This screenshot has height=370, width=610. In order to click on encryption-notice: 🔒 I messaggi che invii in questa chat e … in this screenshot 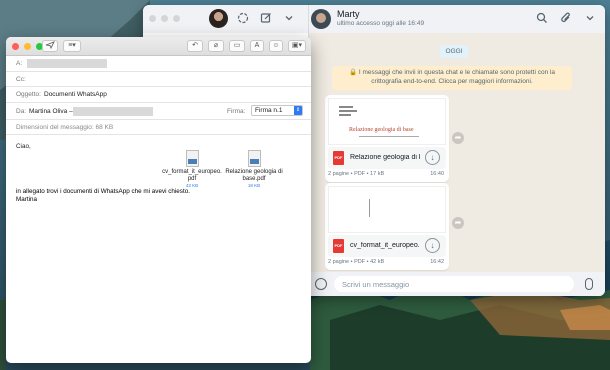, I will do `click(452, 78)`.